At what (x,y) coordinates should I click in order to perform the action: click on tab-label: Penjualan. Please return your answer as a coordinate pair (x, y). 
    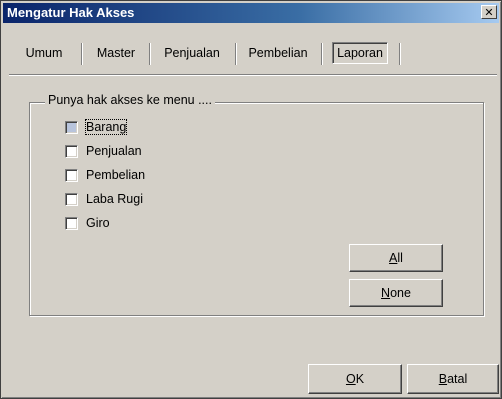
    Looking at the image, I should click on (192, 53).